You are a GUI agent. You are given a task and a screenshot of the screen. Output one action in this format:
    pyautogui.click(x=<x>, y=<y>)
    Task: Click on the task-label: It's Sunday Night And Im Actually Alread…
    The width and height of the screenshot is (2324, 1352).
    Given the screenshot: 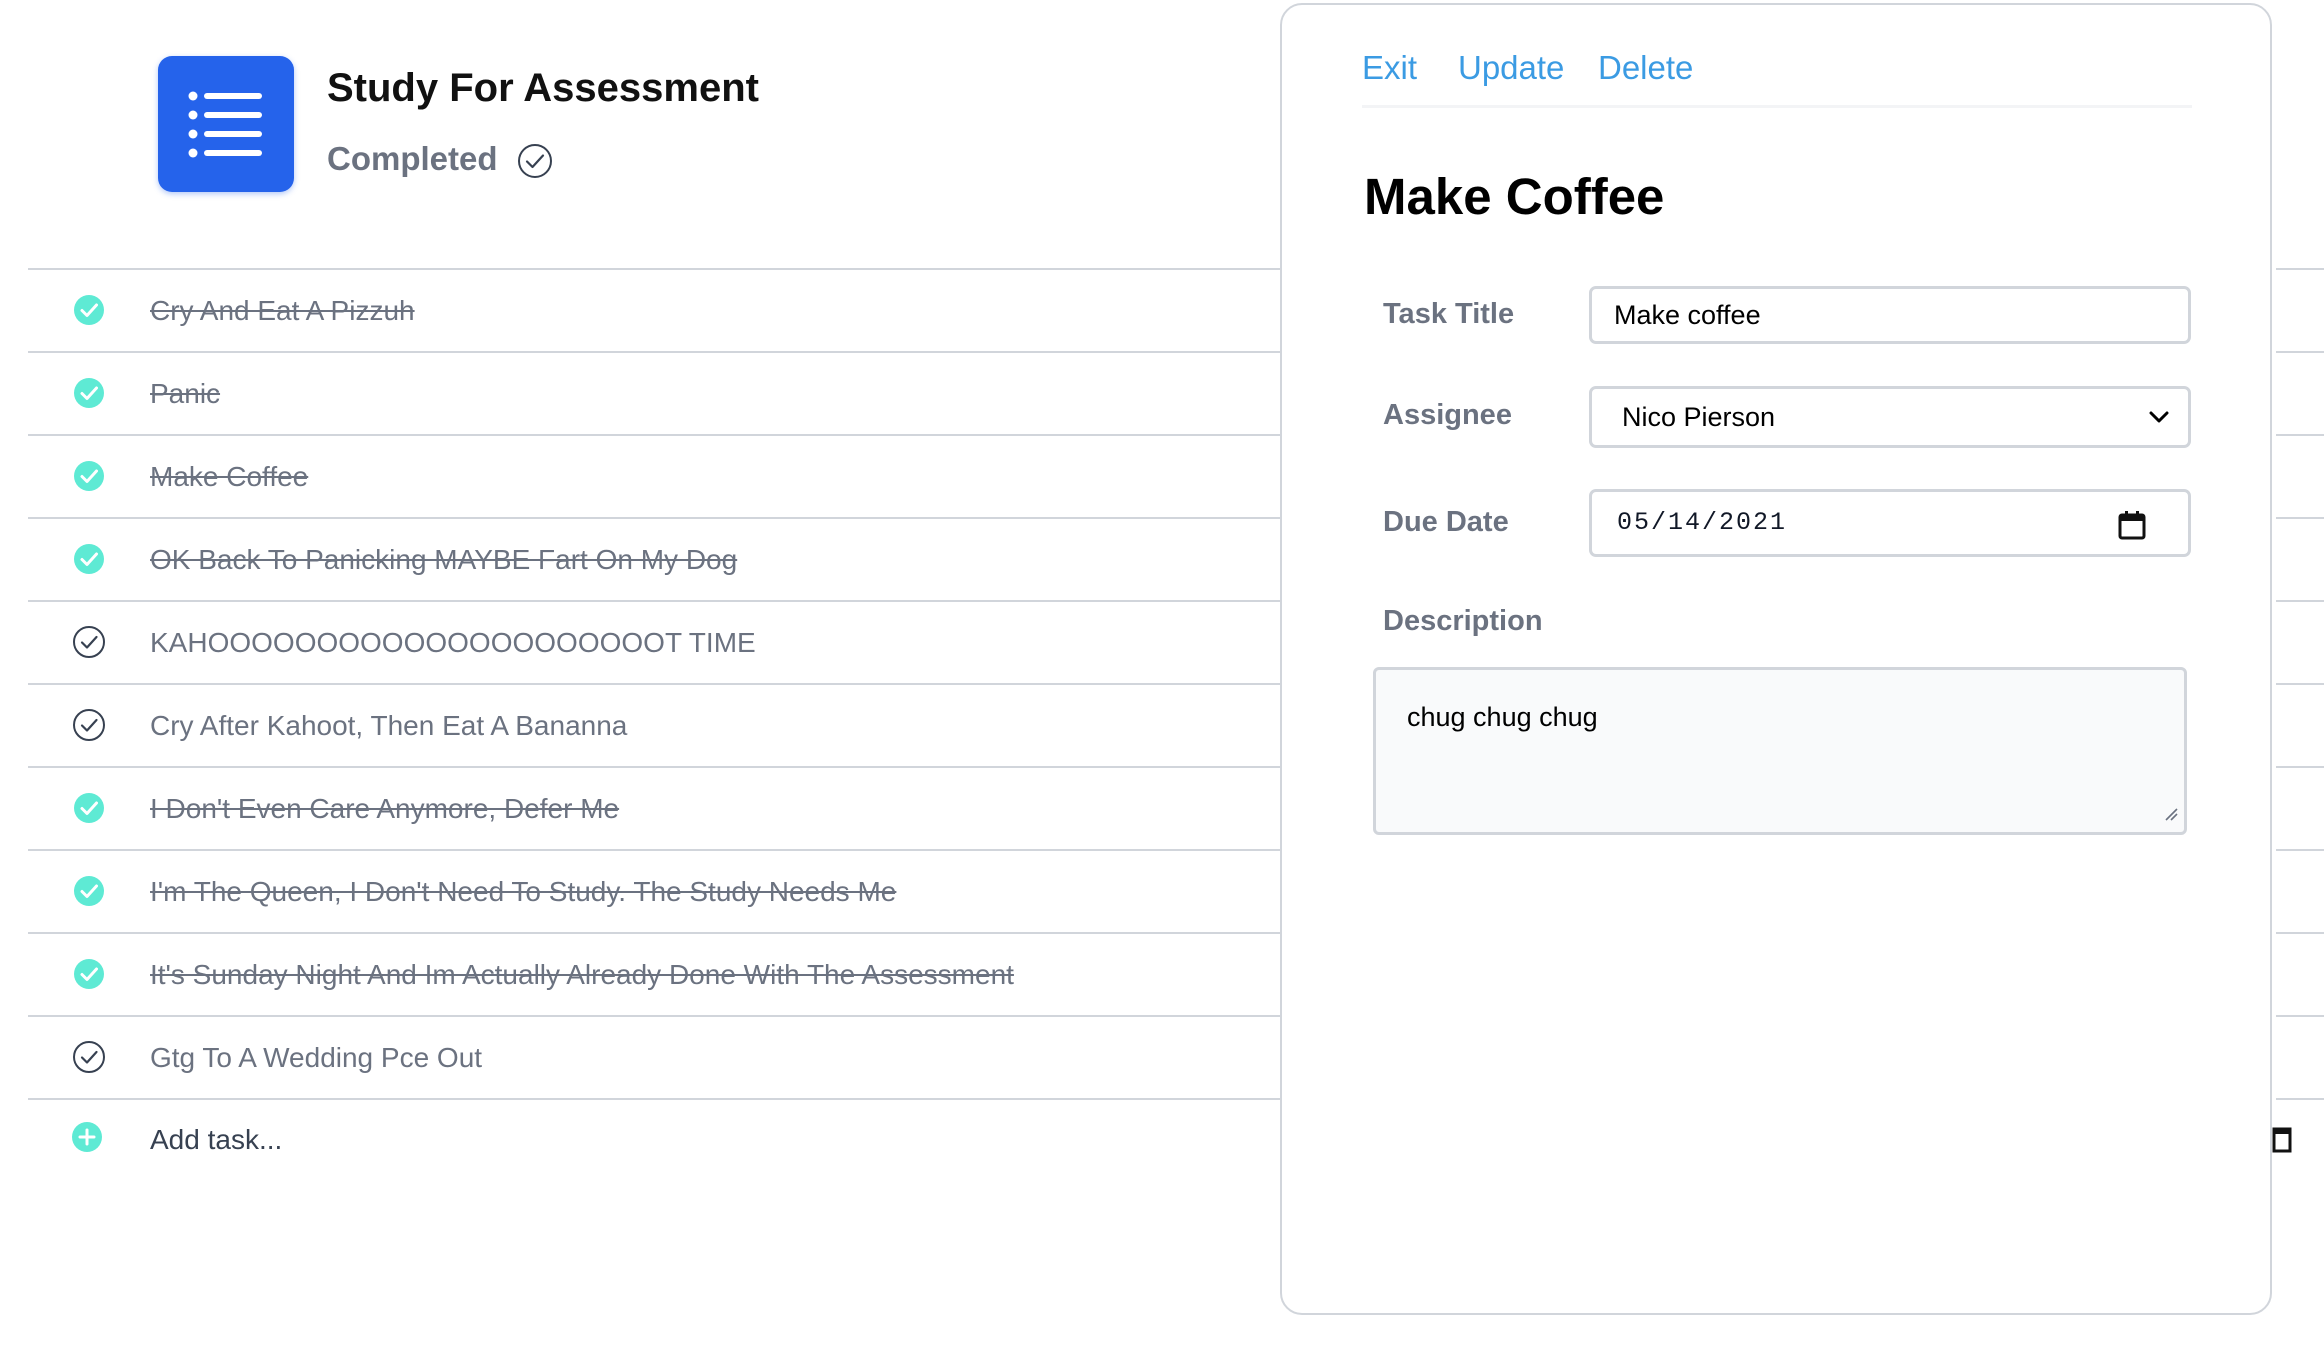 What is the action you would take?
    pyautogui.click(x=582, y=974)
    